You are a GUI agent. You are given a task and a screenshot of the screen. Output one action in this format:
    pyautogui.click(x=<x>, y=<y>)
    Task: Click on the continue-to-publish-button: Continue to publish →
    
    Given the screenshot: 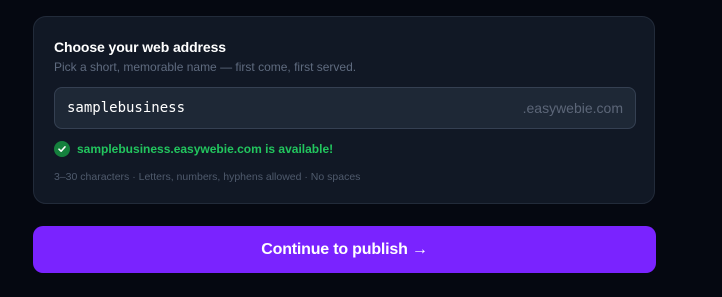 What is the action you would take?
    pyautogui.click(x=344, y=249)
    